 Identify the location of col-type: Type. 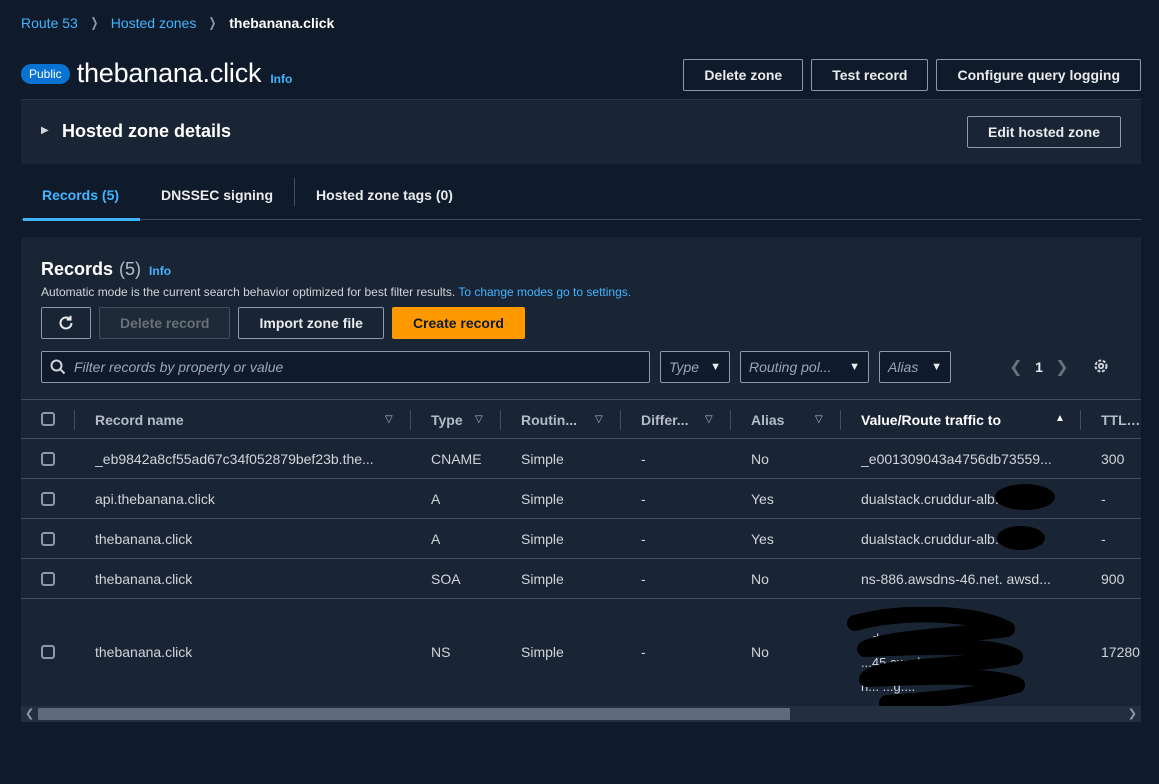
(447, 420).